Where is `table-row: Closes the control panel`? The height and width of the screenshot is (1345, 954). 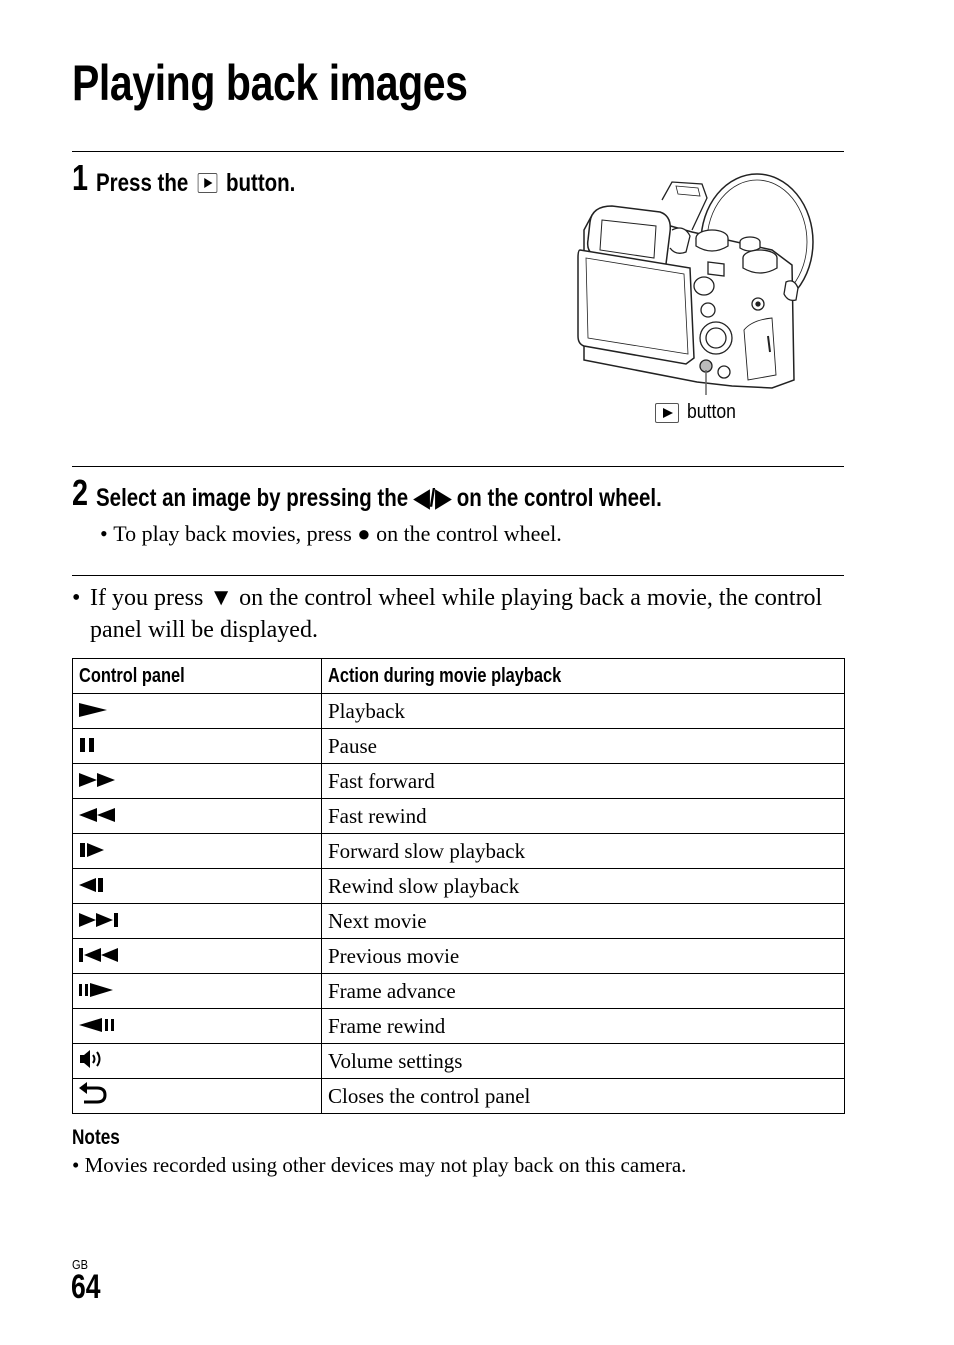 table-row: Closes the control panel is located at coordinates (458, 1096).